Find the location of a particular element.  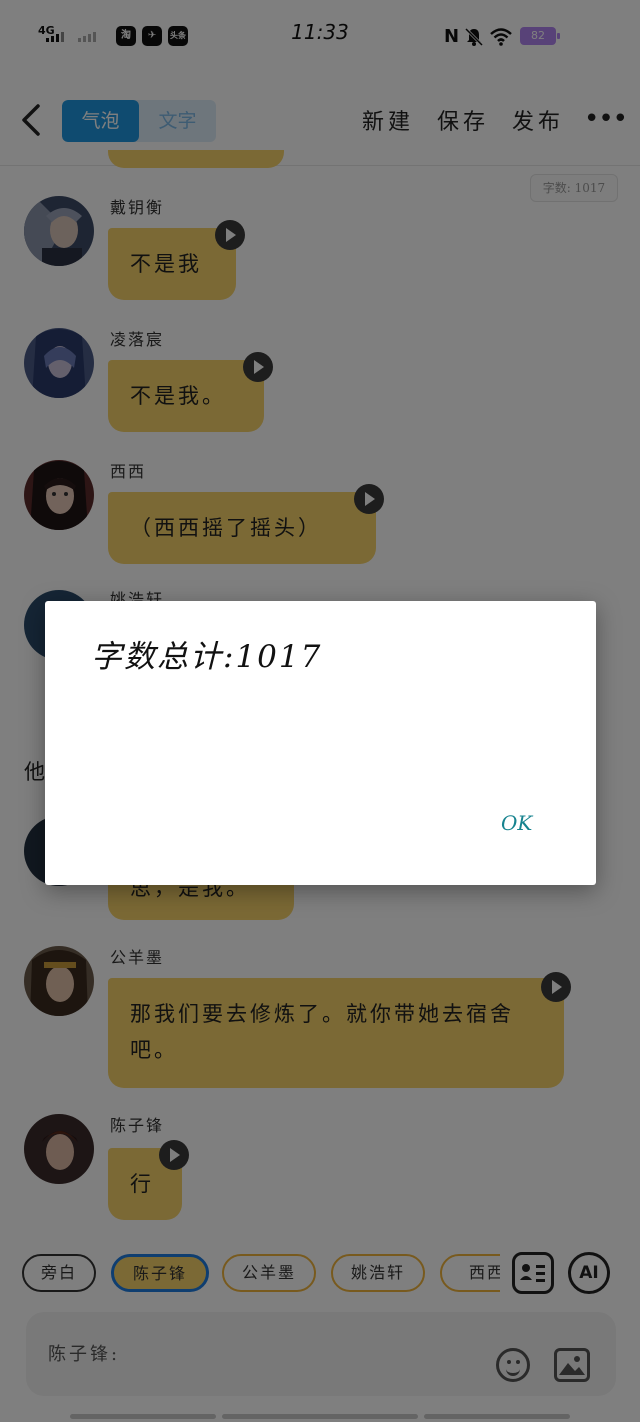

ok-button: OK is located at coordinates (516, 823).